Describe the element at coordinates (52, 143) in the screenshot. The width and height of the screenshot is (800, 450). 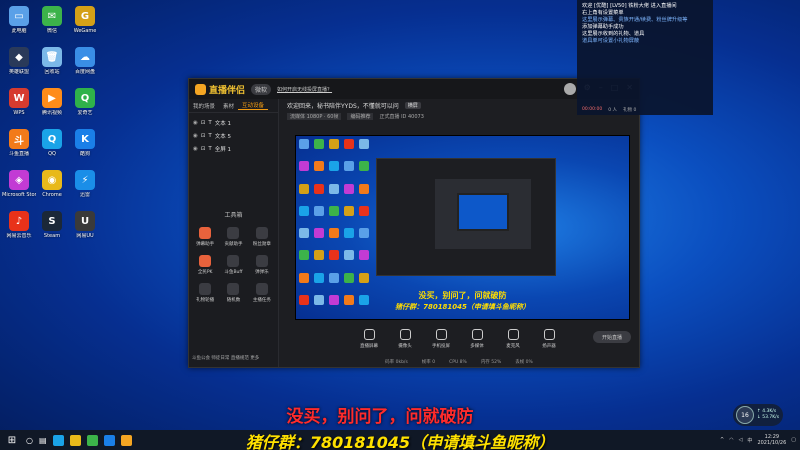
I see `desktop-icon: Q QQ` at that location.